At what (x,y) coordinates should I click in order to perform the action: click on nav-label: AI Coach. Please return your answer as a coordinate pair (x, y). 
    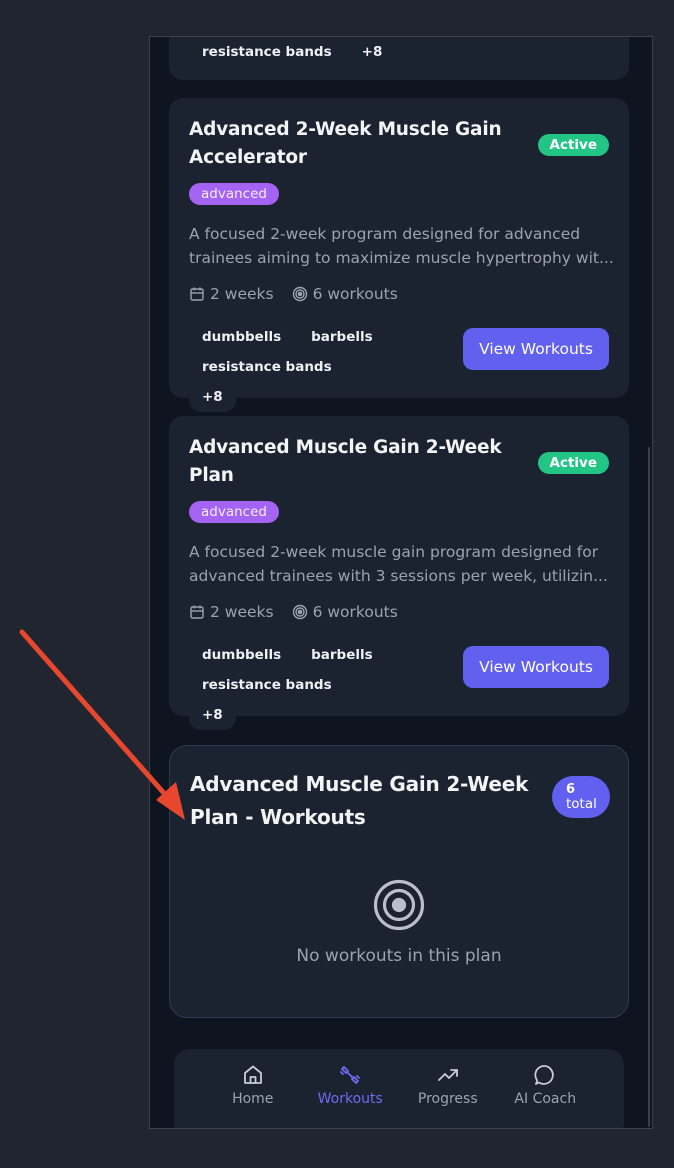
    Looking at the image, I should click on (545, 1099).